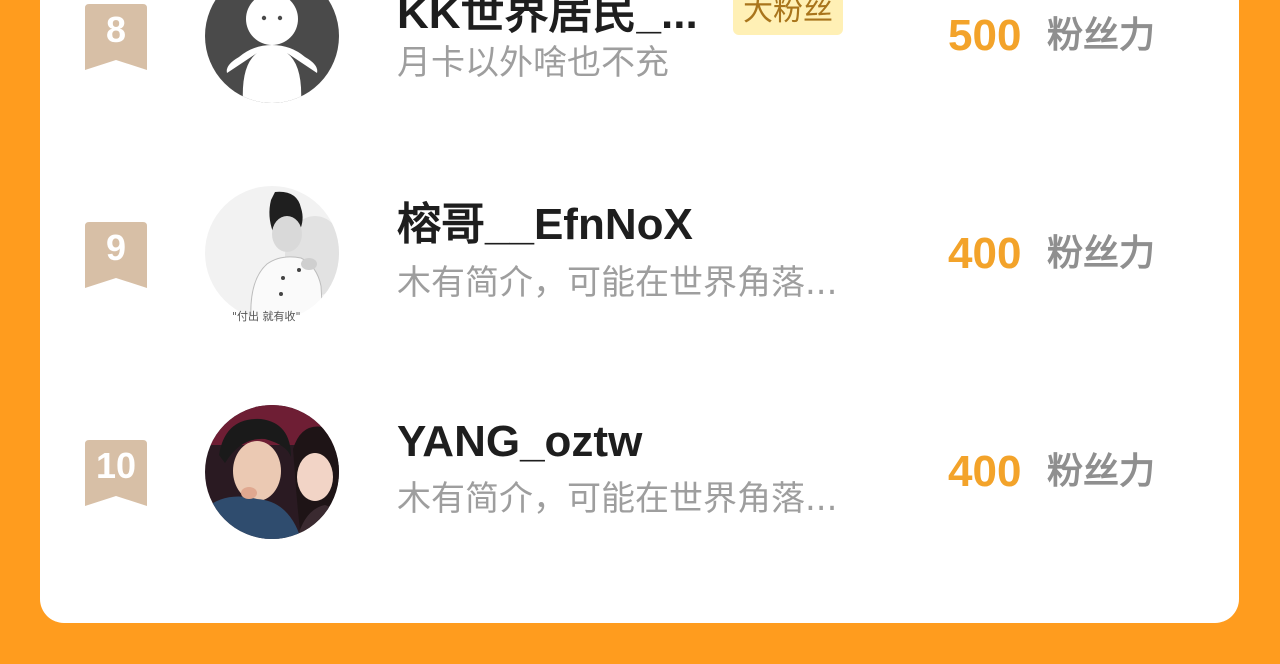 The width and height of the screenshot is (1280, 664). What do you see at coordinates (533, 63) in the screenshot?
I see `user-bio: 月卡以外啥也不充` at bounding box center [533, 63].